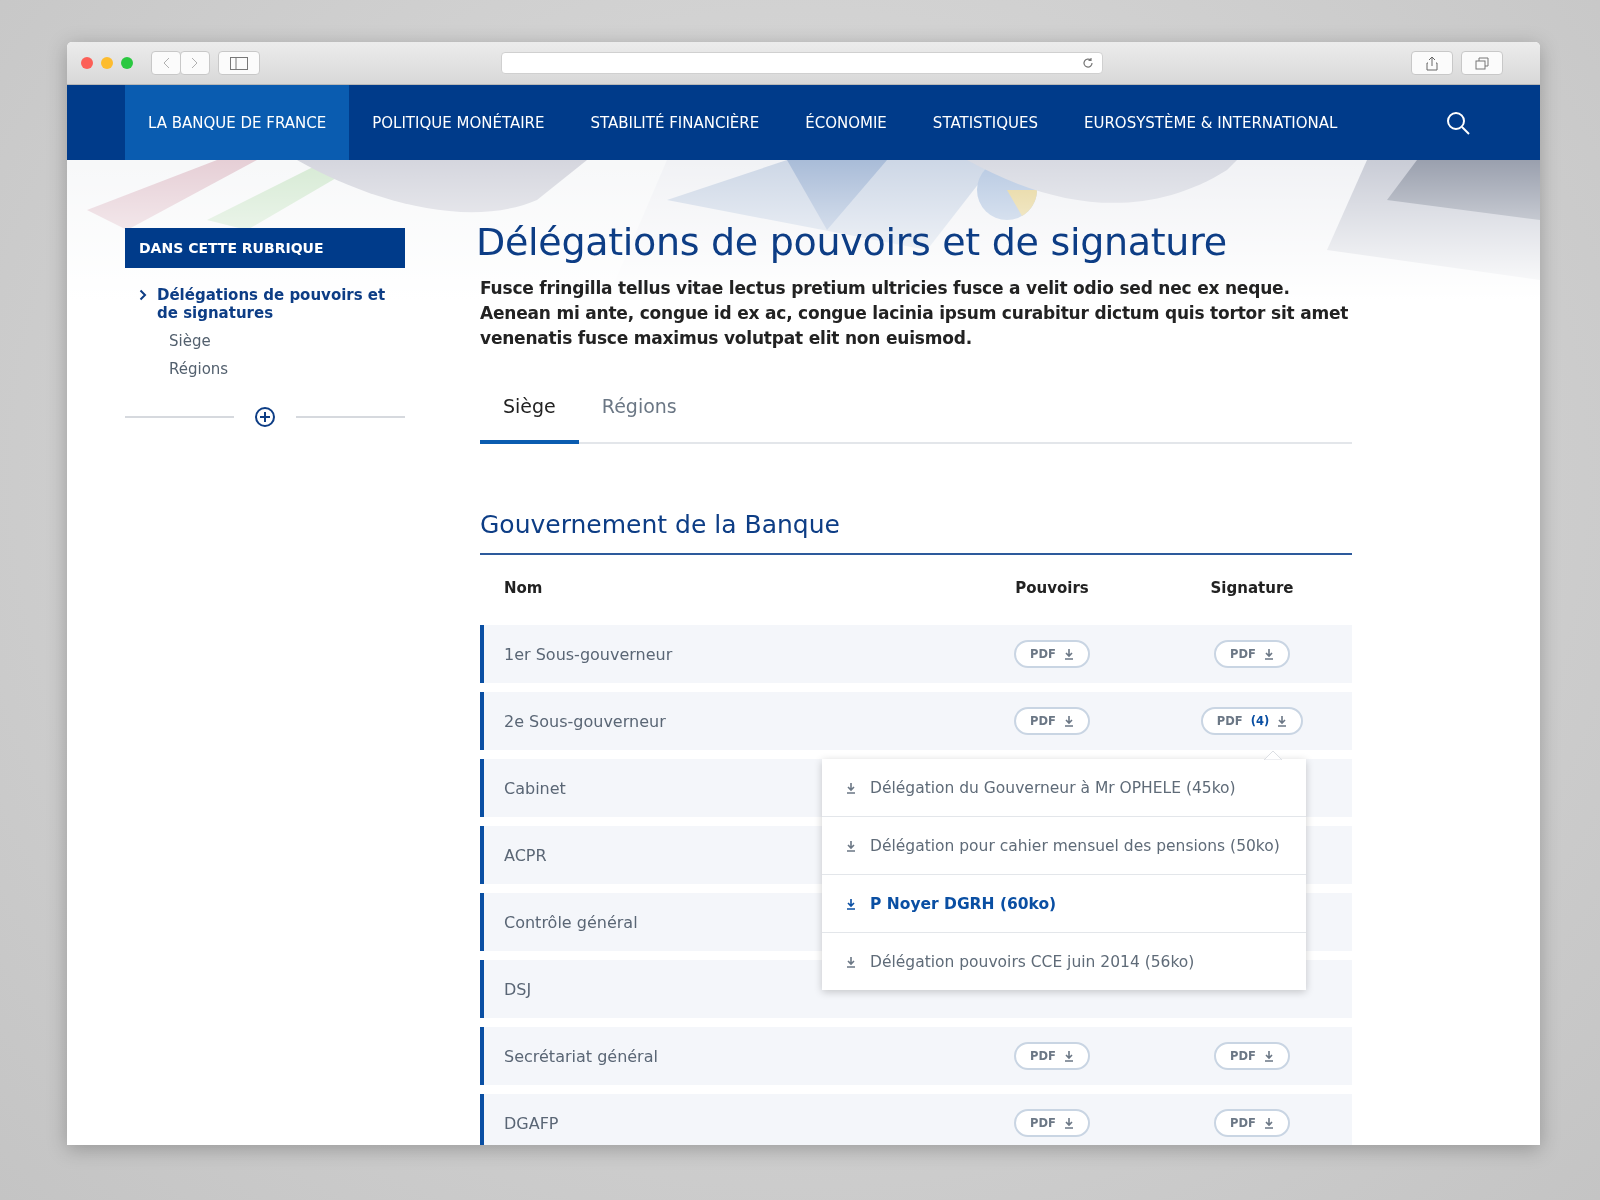 Image resolution: width=1600 pixels, height=1200 pixels. I want to click on table-cell: Contrôle général, so click(571, 922).